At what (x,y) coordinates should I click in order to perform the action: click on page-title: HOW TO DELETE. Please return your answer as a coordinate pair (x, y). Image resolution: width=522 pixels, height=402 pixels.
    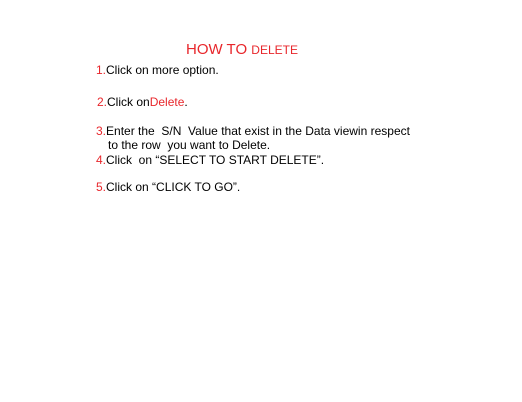
    Looking at the image, I should click on (242, 49).